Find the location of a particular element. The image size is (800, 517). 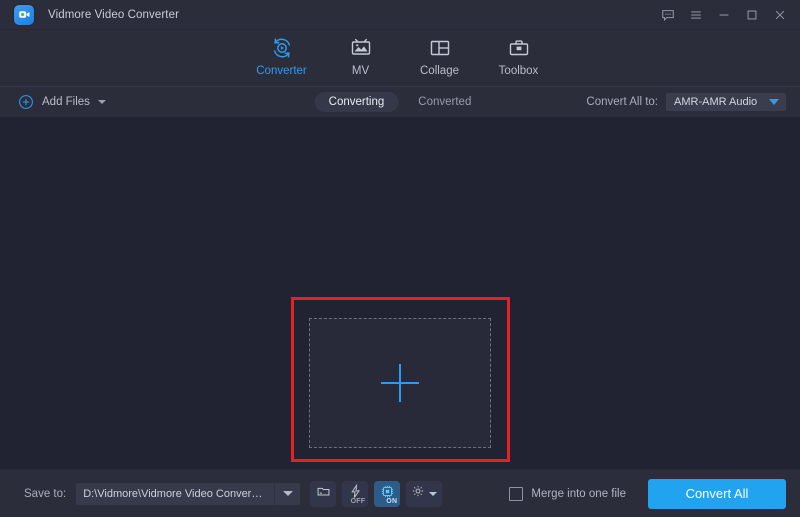

merge-label: Merge into one file is located at coordinates (578, 493).